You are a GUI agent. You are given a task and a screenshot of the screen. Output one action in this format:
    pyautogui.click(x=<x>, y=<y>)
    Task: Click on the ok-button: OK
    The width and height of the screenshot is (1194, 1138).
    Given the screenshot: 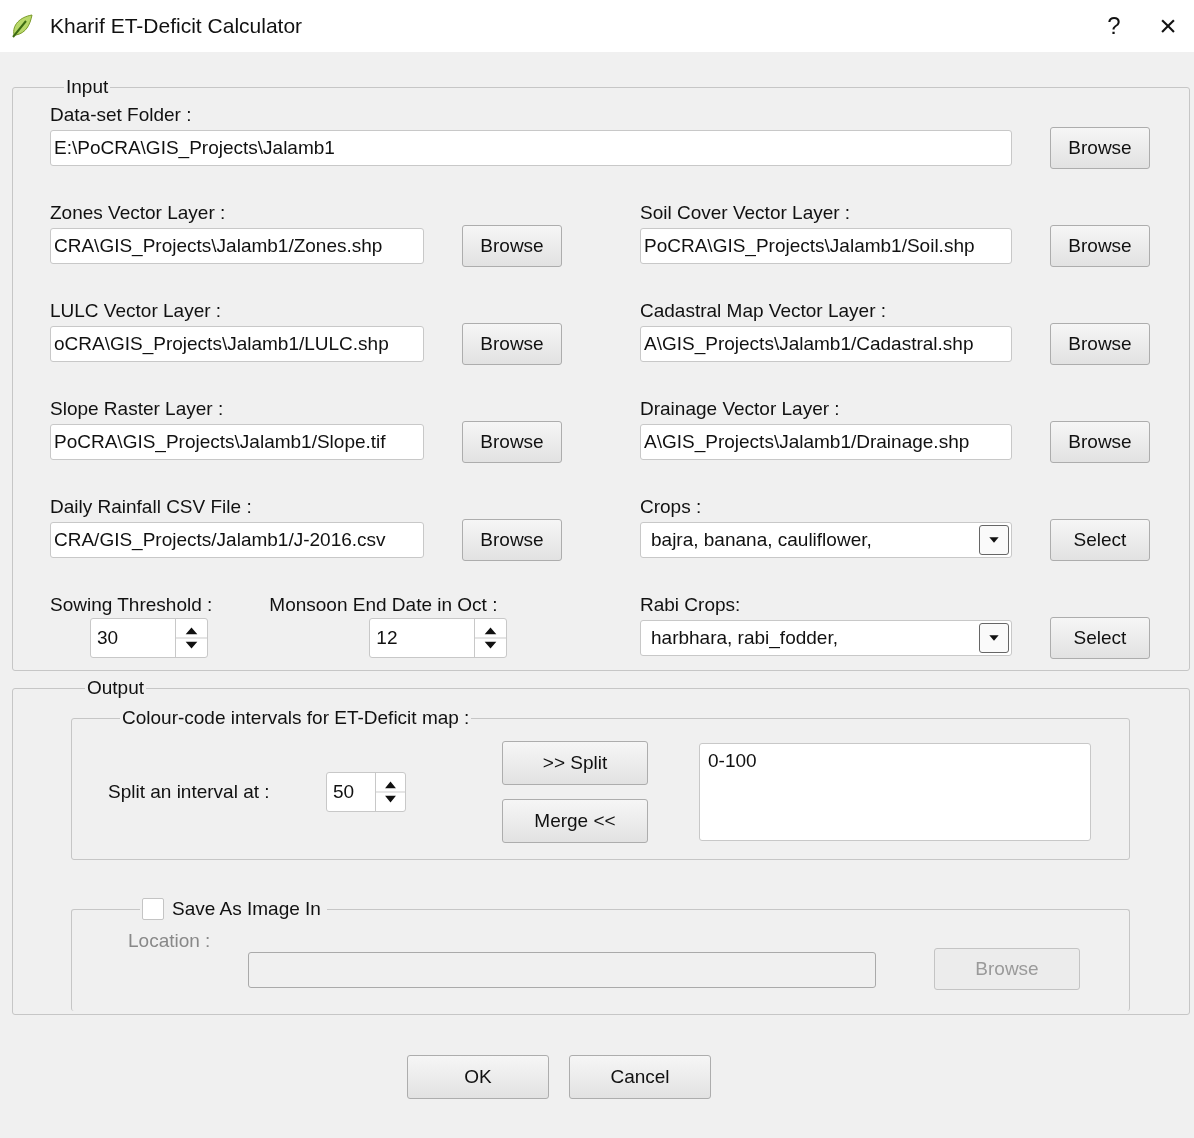 What is the action you would take?
    pyautogui.click(x=478, y=1077)
    